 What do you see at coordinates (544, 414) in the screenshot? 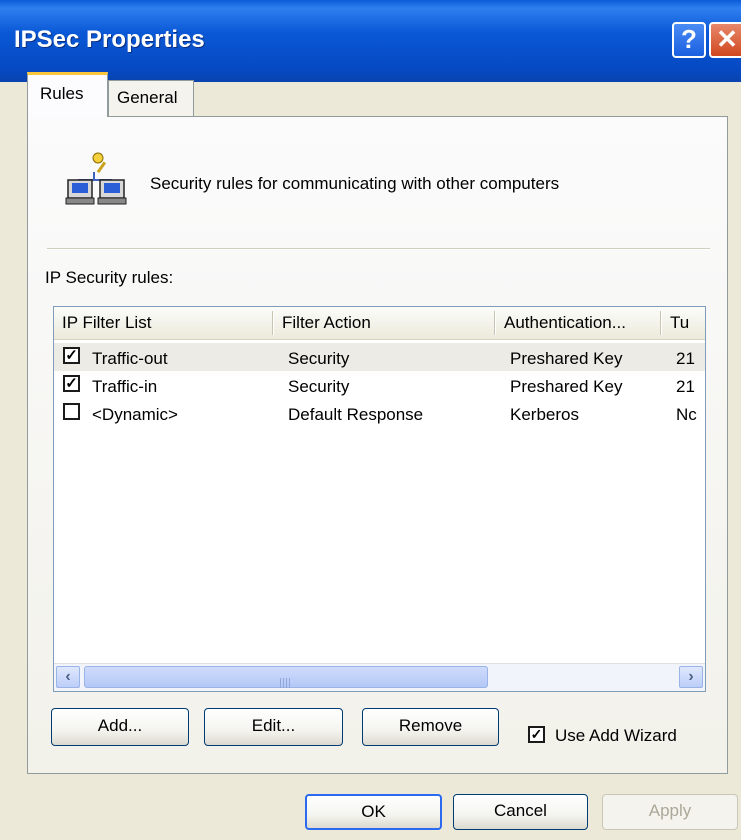
I see `cell-authentication: Kerberos` at bounding box center [544, 414].